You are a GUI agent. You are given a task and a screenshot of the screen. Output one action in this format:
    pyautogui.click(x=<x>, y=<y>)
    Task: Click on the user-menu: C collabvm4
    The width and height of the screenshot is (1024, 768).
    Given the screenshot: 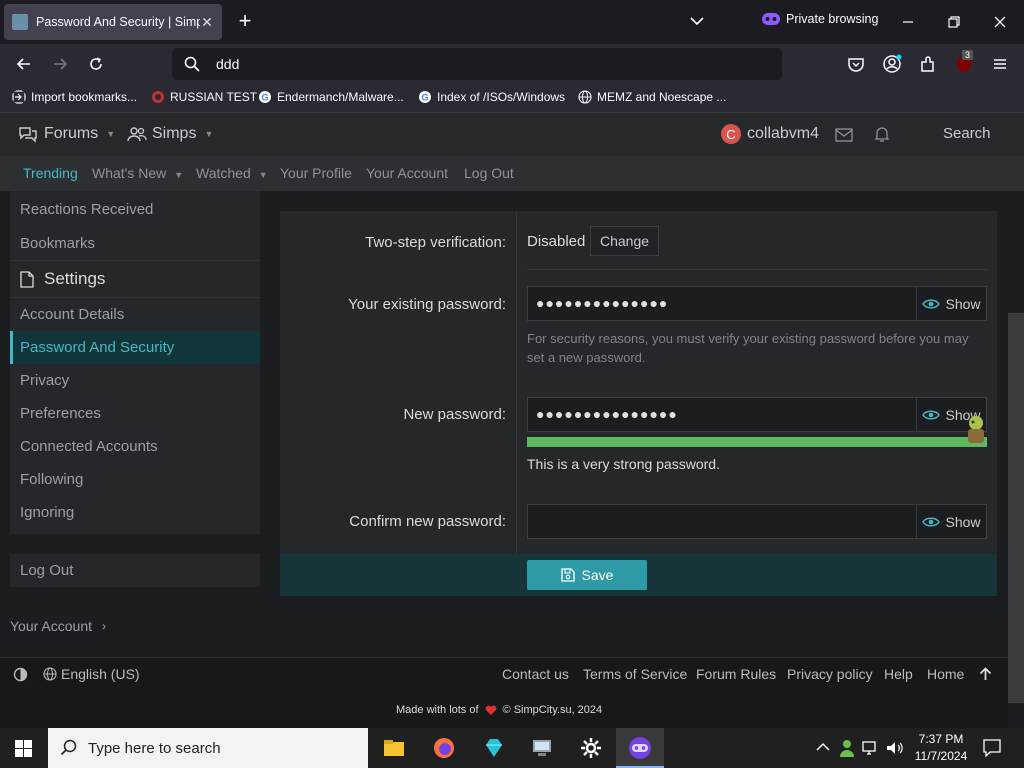 What is the action you would take?
    pyautogui.click(x=770, y=134)
    